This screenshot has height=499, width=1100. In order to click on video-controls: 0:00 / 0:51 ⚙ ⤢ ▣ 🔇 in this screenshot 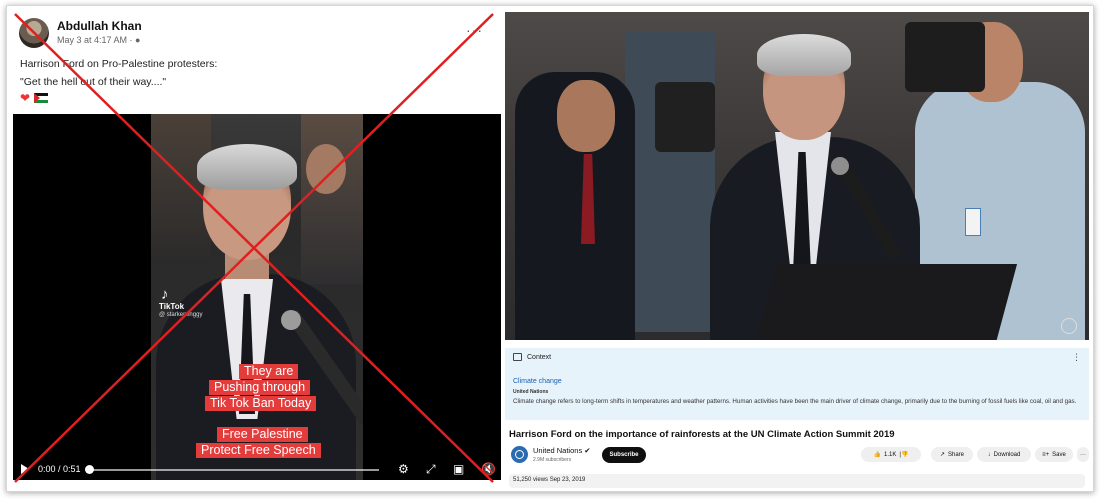, I will do `click(257, 470)`.